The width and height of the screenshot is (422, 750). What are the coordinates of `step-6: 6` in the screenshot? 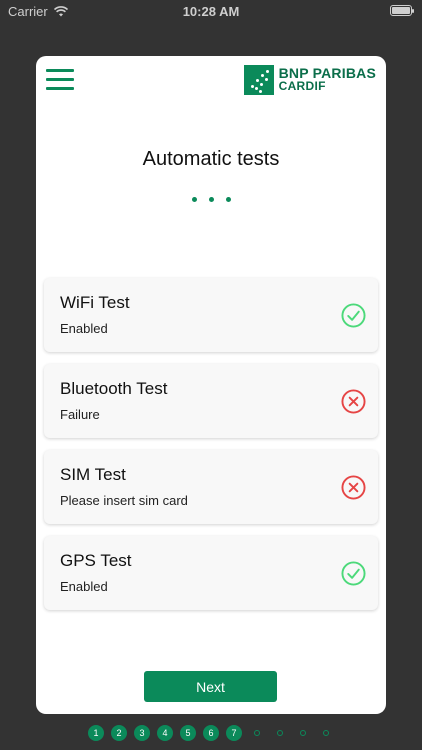 It's located at (211, 733).